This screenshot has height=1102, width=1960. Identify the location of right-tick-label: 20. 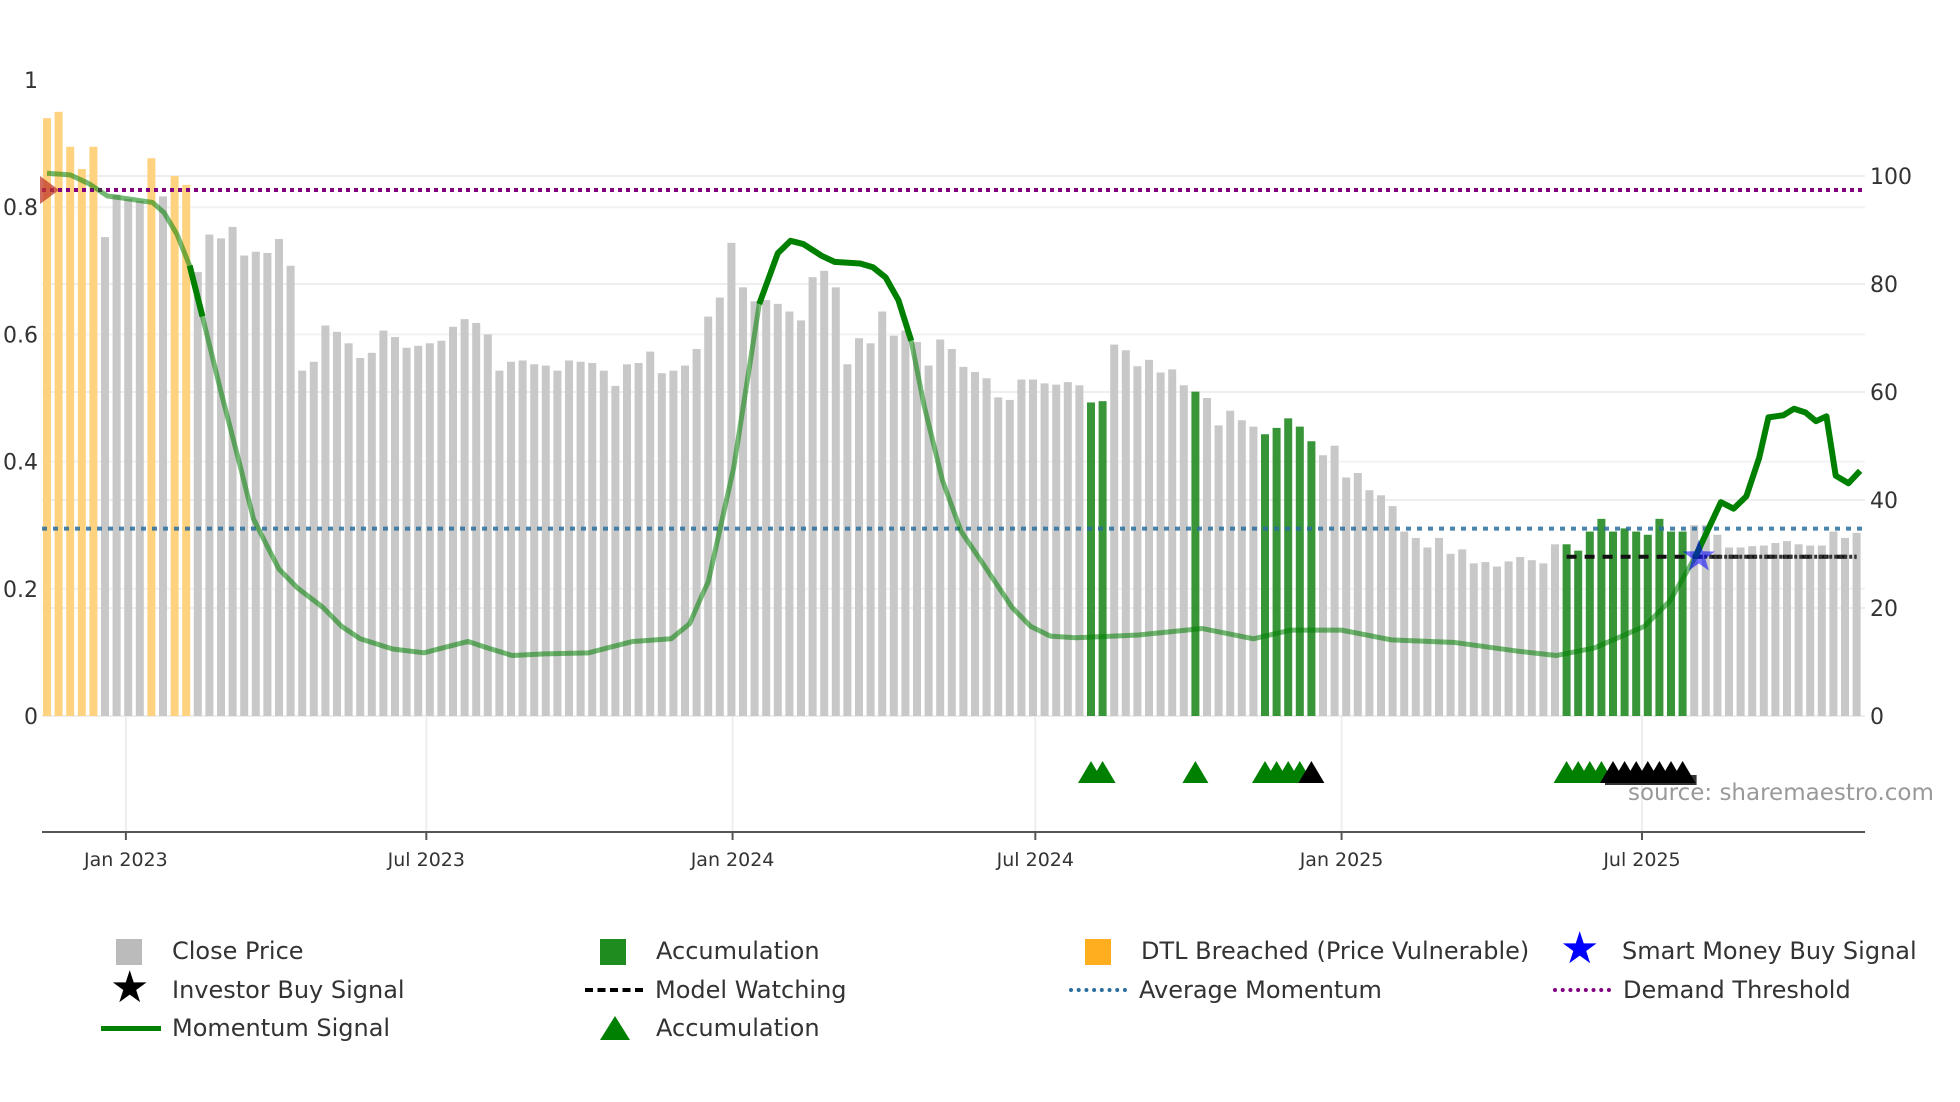
(1884, 609).